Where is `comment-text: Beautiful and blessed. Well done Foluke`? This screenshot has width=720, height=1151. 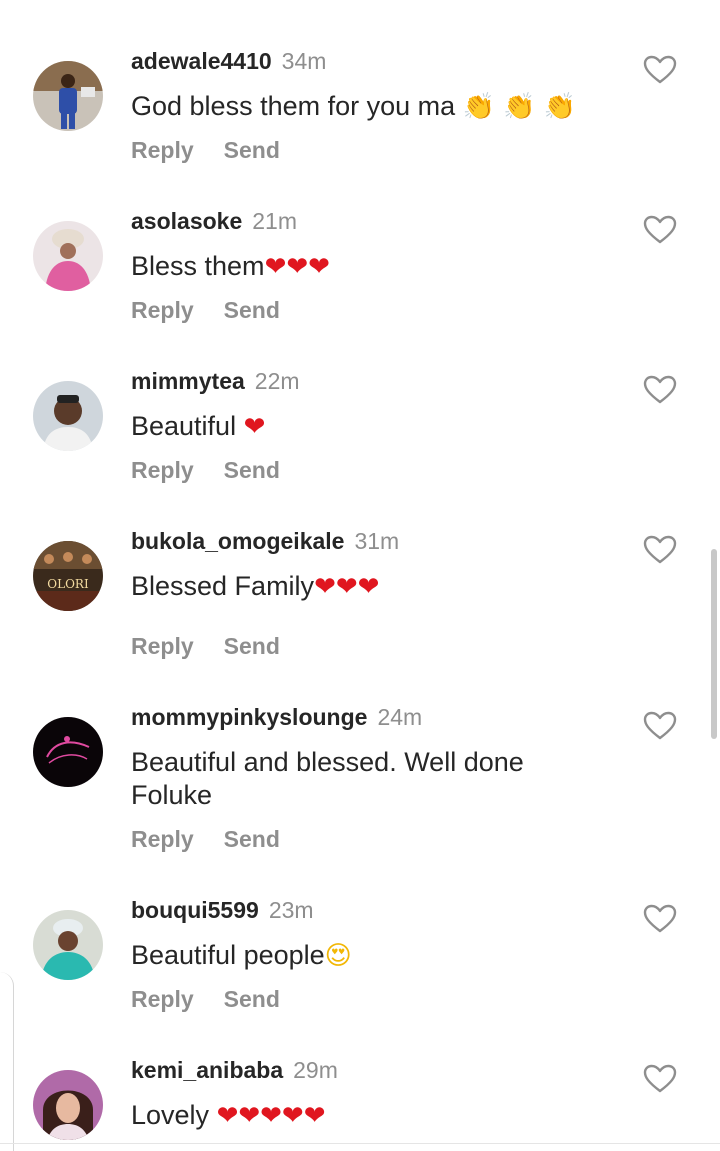
comment-text: Beautiful and blessed. Well done Foluke is located at coordinates (366, 779).